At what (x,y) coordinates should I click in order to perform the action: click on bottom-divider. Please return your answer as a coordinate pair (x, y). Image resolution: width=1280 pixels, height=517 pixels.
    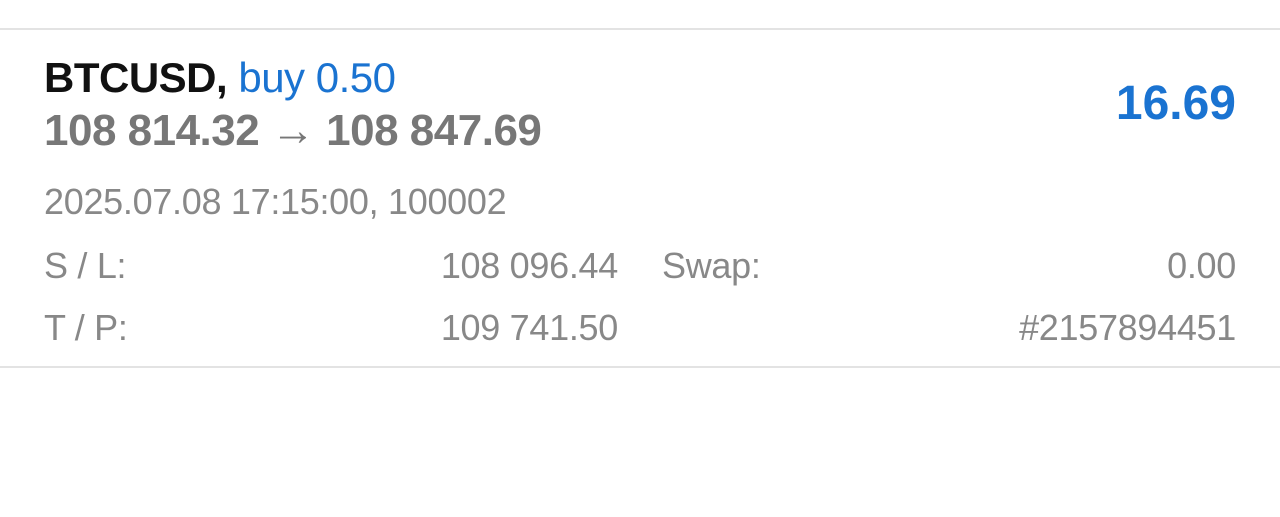
    Looking at the image, I should click on (640, 367).